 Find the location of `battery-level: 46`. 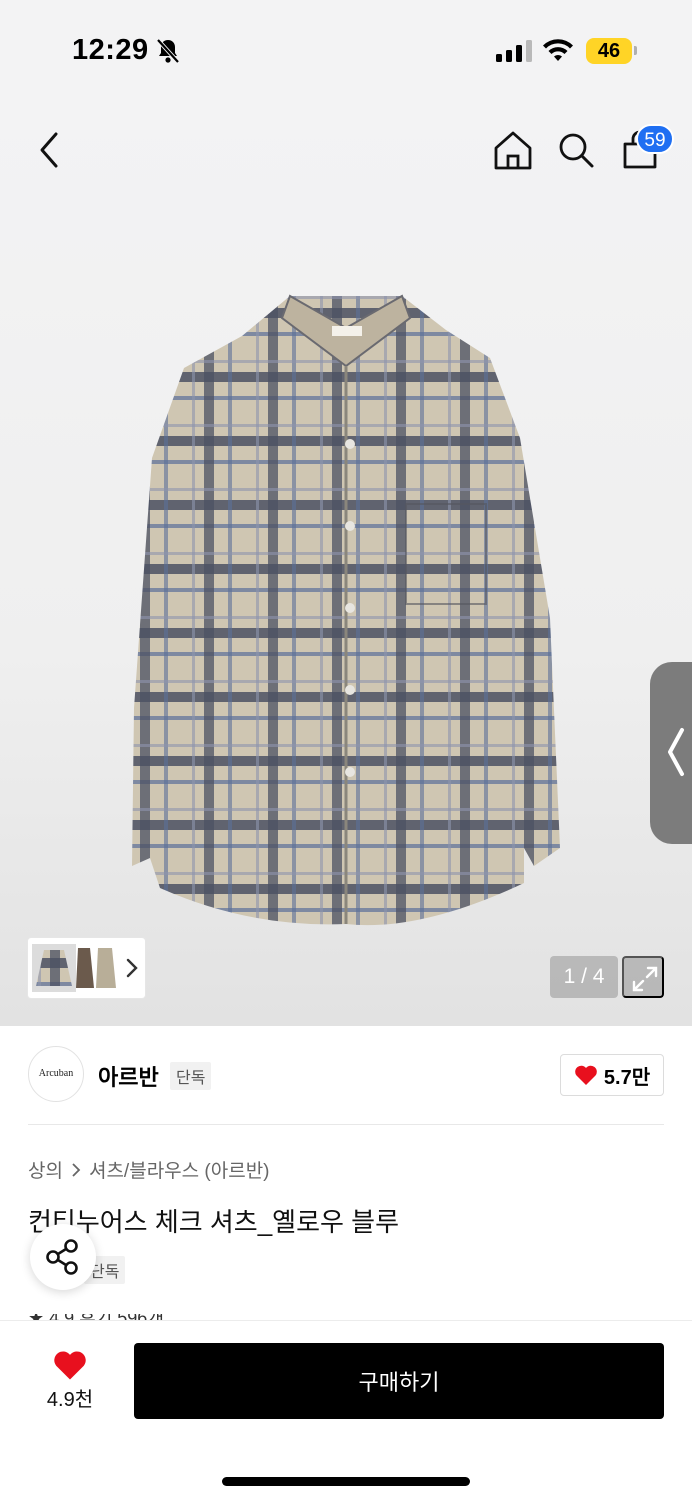

battery-level: 46 is located at coordinates (609, 51).